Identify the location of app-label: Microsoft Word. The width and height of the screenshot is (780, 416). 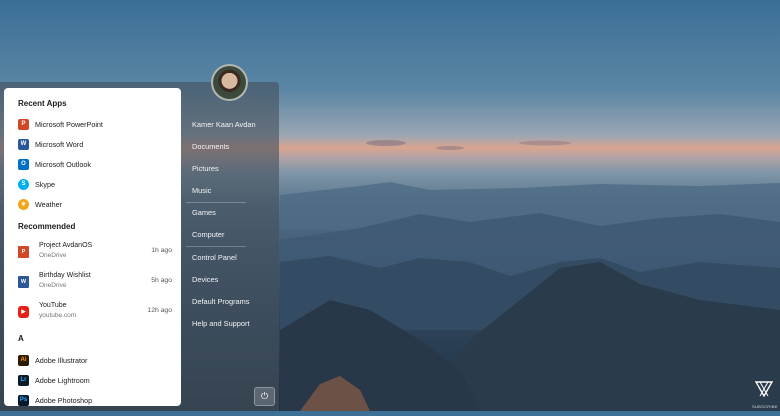
(59, 144).